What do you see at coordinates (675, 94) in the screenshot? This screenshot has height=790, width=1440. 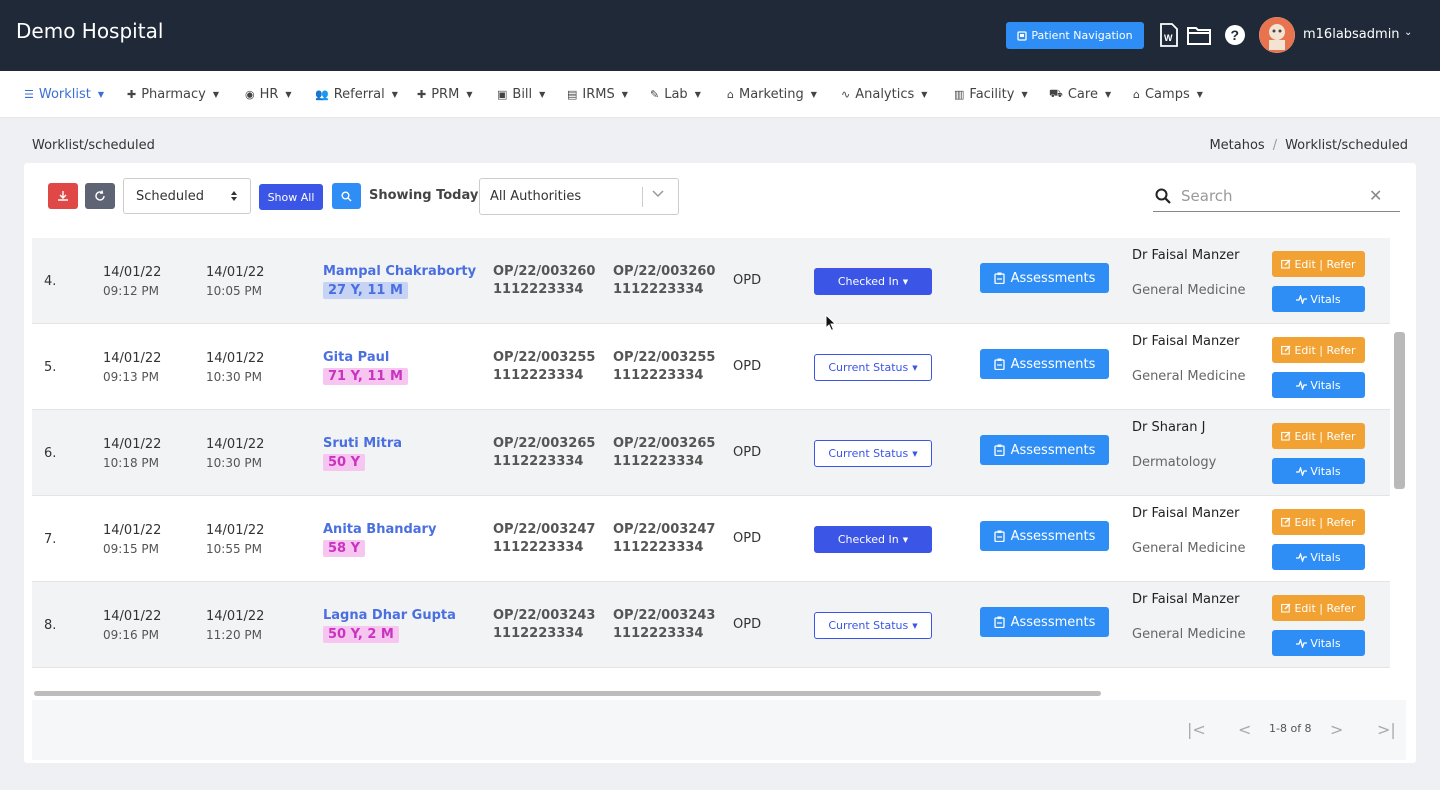 I see `menu-item-lab: ✎ Lab ▼` at bounding box center [675, 94].